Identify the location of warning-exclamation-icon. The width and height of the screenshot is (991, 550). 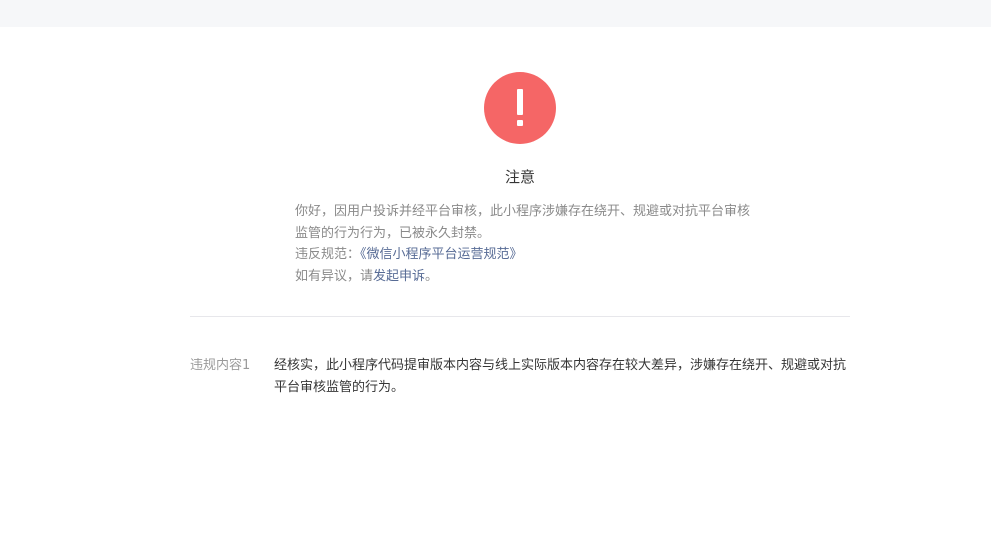
(520, 108).